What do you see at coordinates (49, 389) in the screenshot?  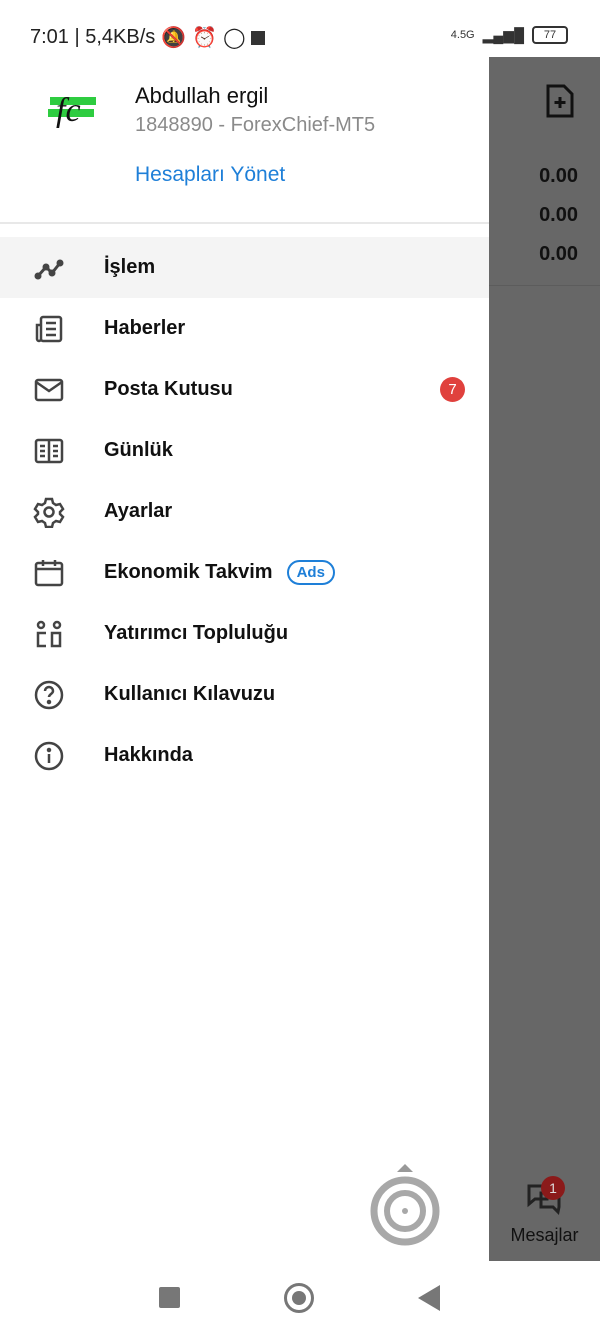 I see `mail-icon` at bounding box center [49, 389].